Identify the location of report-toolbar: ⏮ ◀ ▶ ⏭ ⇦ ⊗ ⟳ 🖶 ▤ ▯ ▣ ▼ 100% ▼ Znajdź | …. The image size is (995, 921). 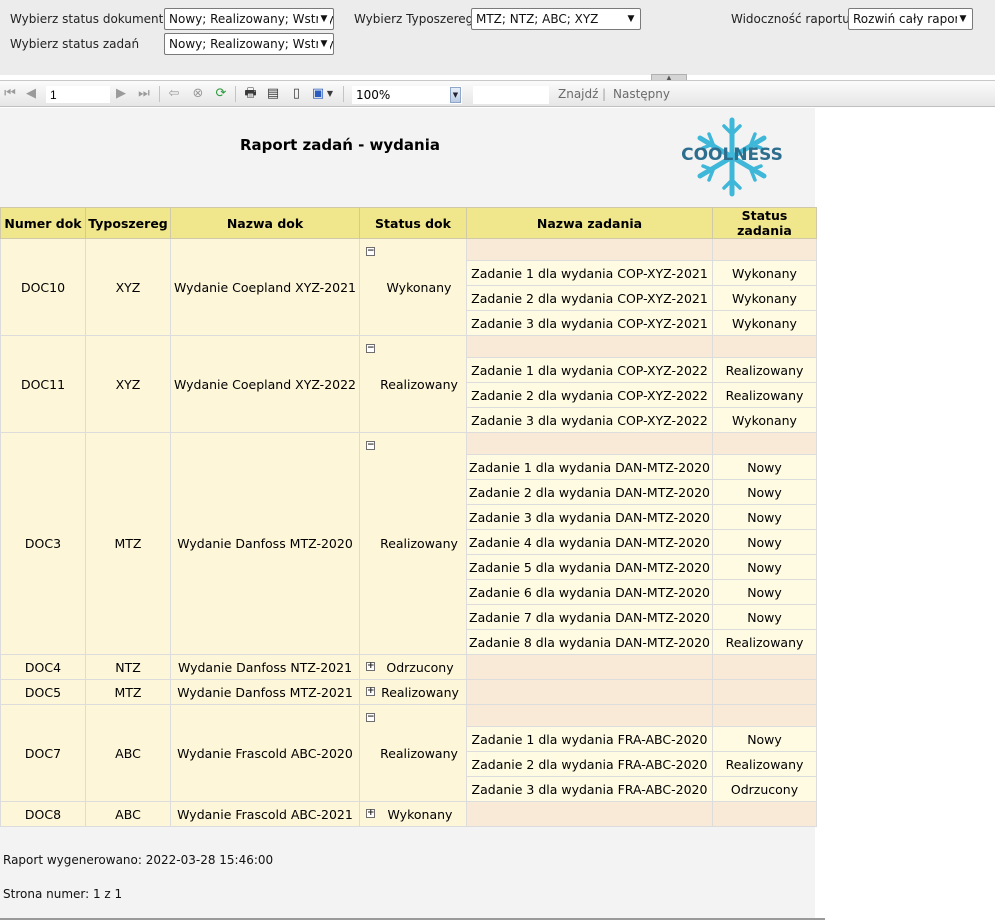
(497, 93).